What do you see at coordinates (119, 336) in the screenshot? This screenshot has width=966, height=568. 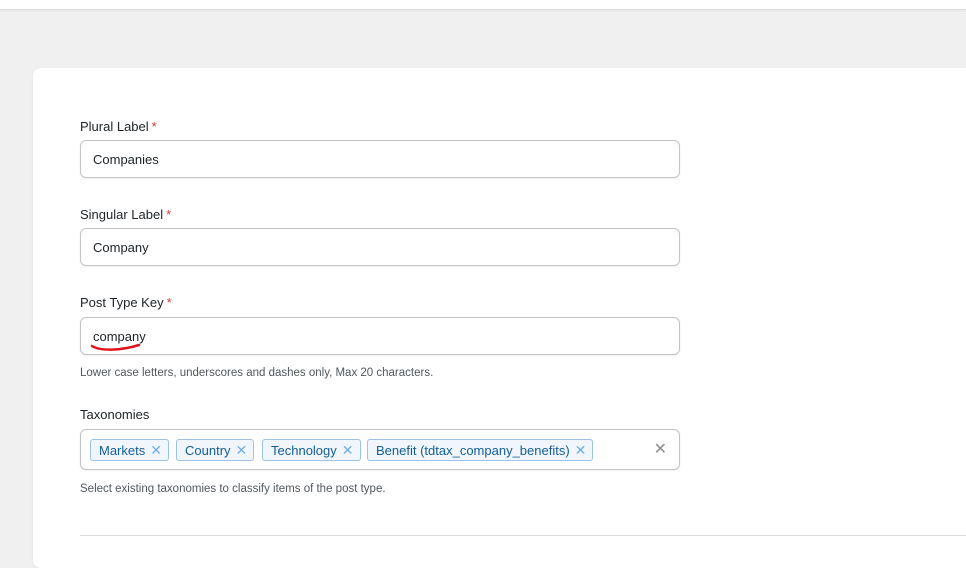 I see `post-type-key-value: company` at bounding box center [119, 336].